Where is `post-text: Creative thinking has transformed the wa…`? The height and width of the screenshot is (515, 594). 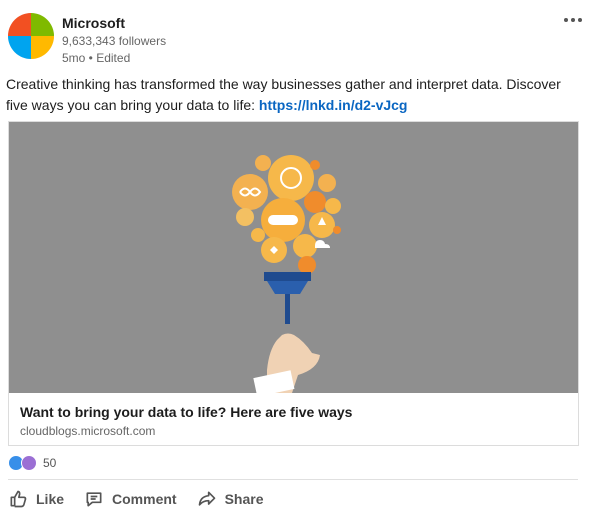 post-text: Creative thinking has transformed the wa… is located at coordinates (296, 95).